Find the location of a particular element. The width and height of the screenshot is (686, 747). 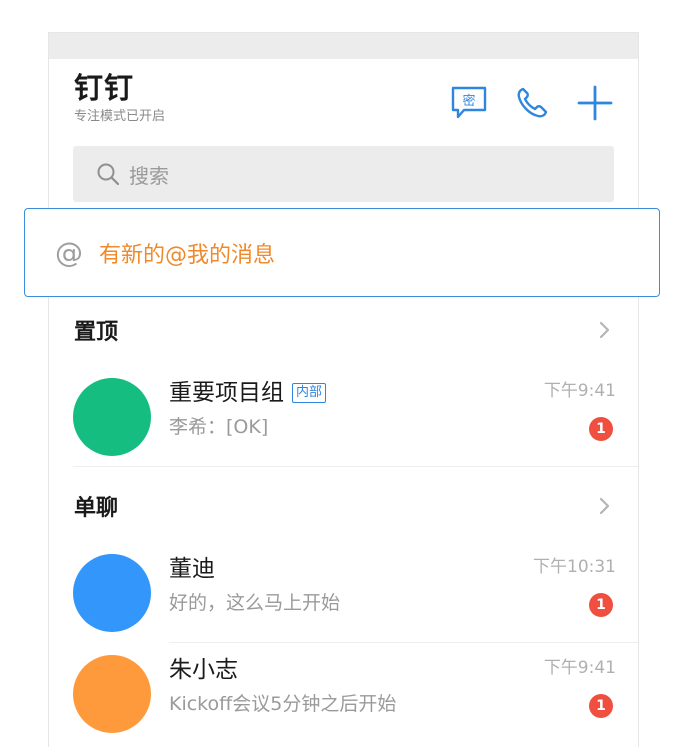

search-placeholder: 搜索 is located at coordinates (149, 175).